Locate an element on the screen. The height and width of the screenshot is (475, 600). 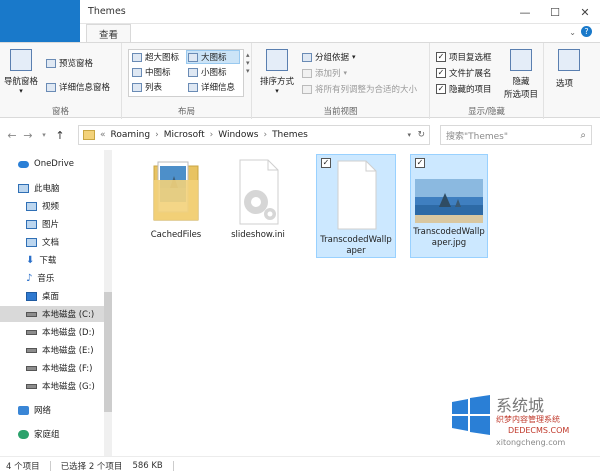
layout-large-icons: 大图标 is located at coordinates (207, 57).